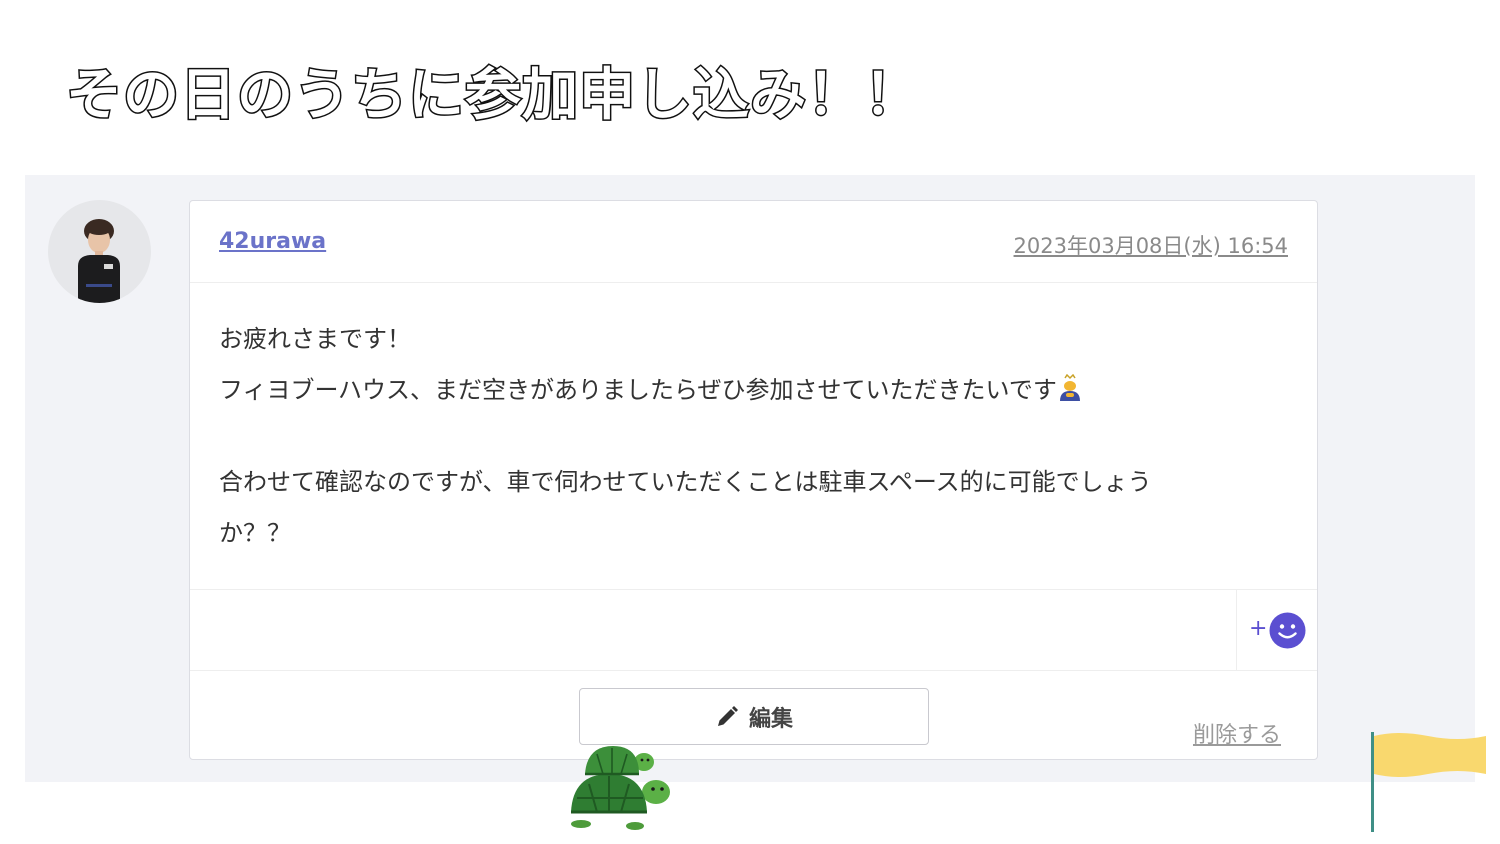 Image resolution: width=1500 pixels, height=844 pixels. I want to click on avatar, so click(99, 251).